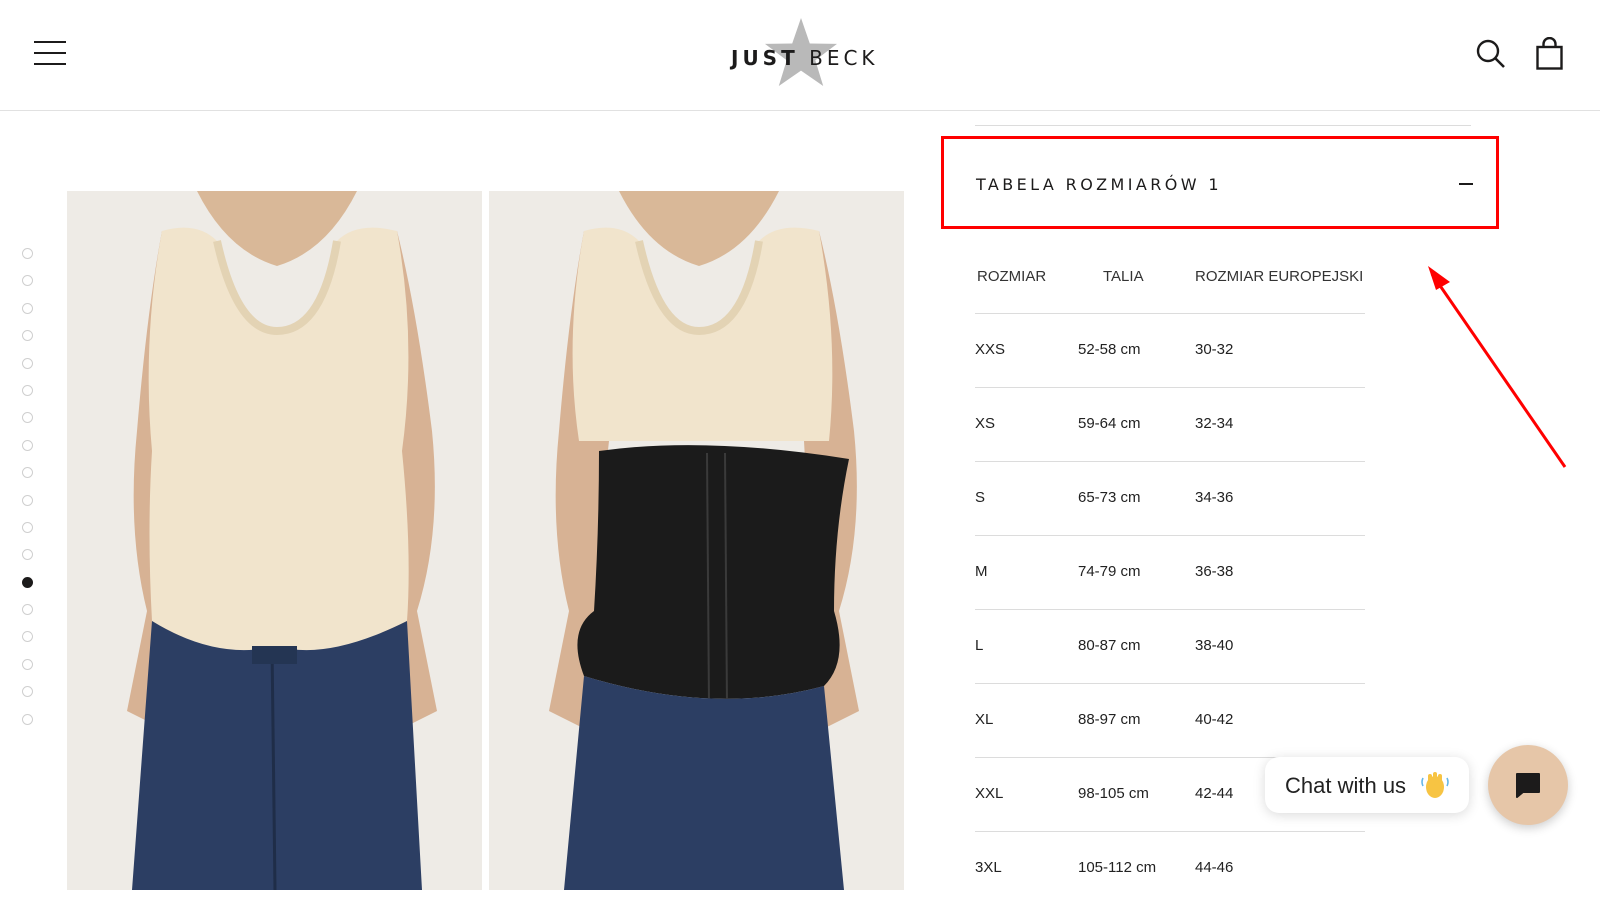 This screenshot has height=905, width=1600. What do you see at coordinates (1214, 497) in the screenshot?
I see `cell-eu-size: 34-36` at bounding box center [1214, 497].